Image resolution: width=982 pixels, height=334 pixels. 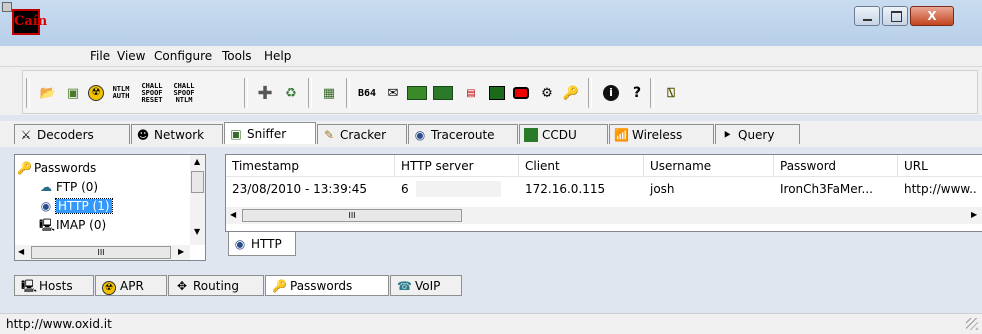 What do you see at coordinates (420, 134) in the screenshot?
I see `traceroute-icon: ◉` at bounding box center [420, 134].